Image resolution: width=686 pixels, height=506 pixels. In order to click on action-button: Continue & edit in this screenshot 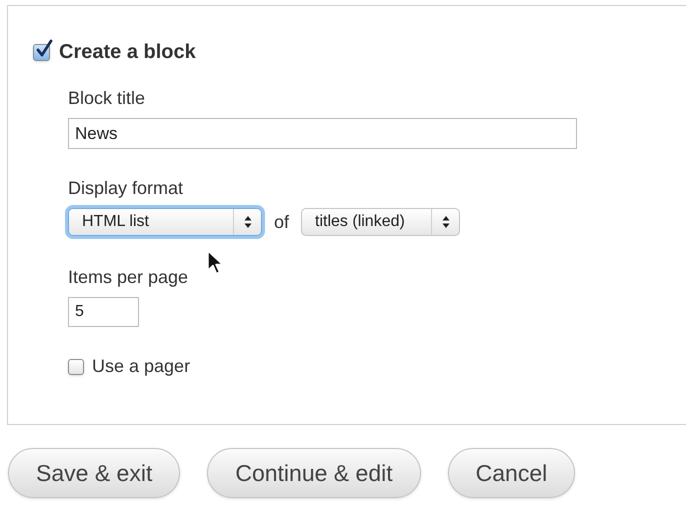, I will do `click(314, 473)`.